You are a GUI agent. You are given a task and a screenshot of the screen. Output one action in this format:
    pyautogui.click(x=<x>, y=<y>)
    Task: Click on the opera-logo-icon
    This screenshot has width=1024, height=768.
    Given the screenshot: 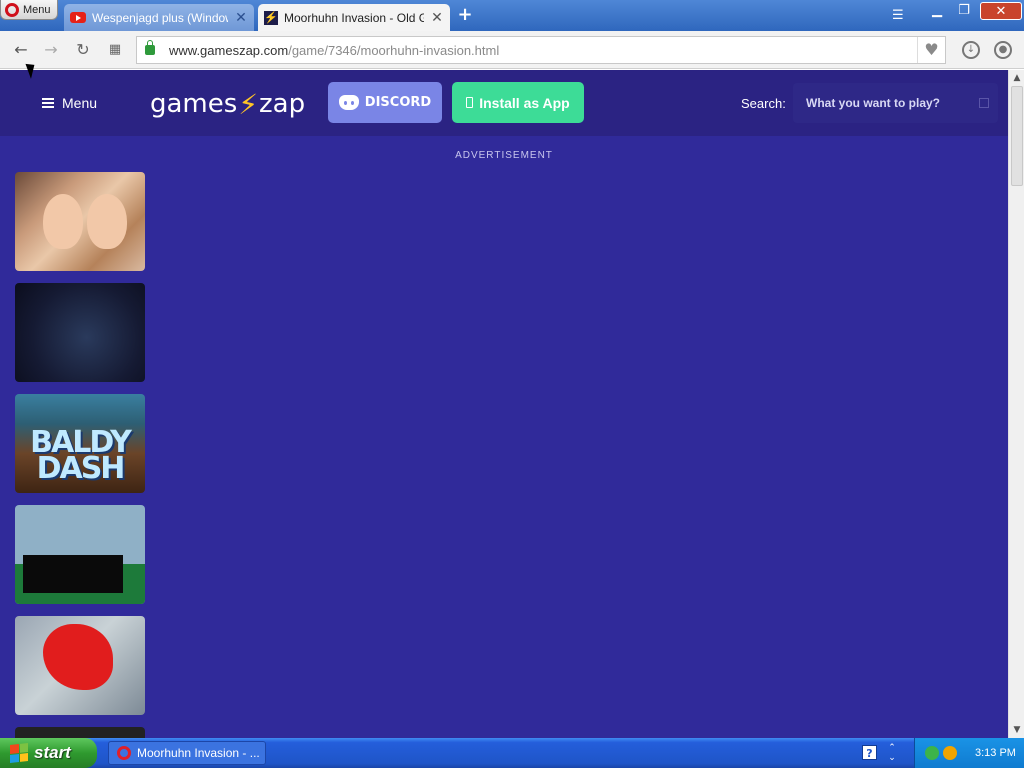 What is the action you would take?
    pyautogui.click(x=12, y=9)
    